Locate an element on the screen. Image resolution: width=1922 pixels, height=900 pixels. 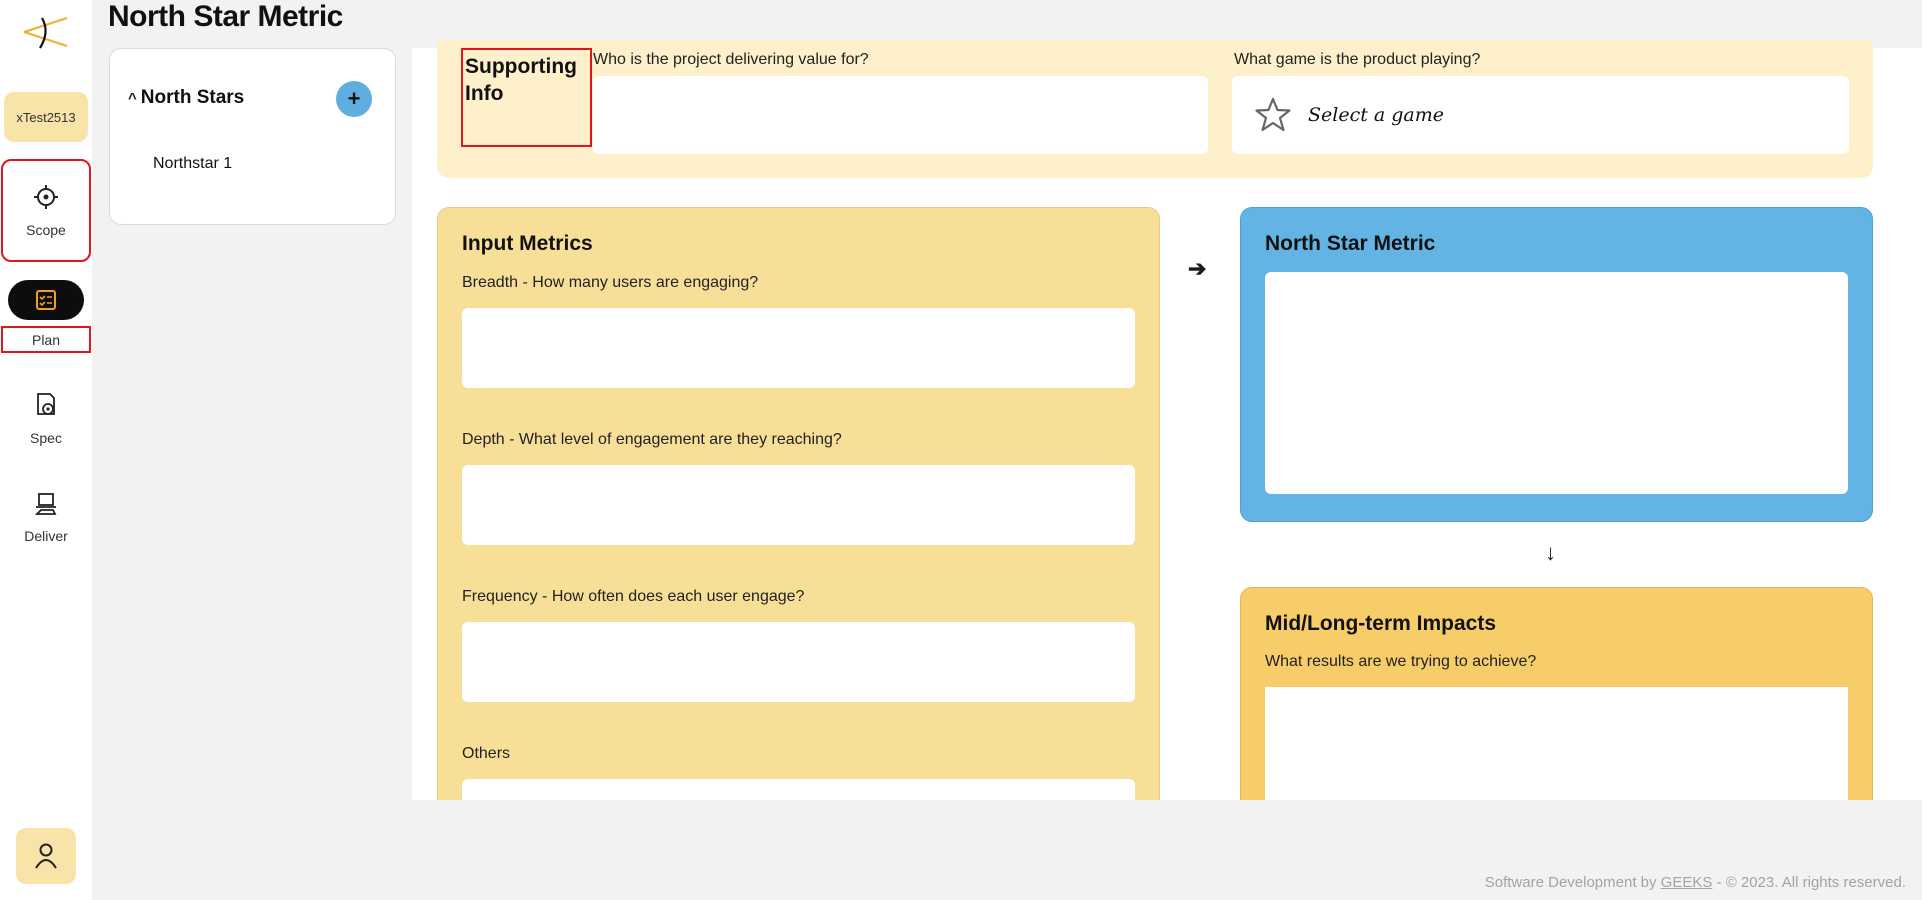
add-north-star-button: + is located at coordinates (354, 99).